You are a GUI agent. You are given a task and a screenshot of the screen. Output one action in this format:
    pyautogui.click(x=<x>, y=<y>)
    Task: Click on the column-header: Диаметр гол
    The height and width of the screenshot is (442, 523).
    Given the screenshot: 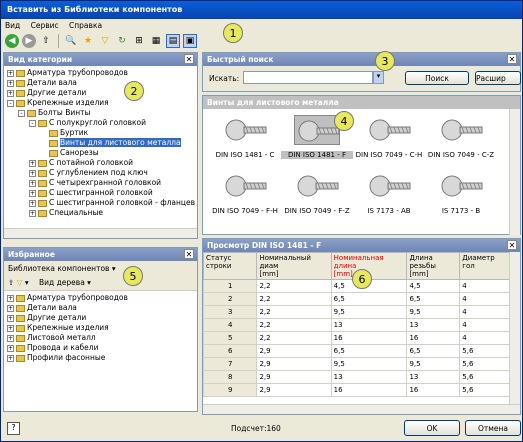 What is the action you would take?
    pyautogui.click(x=484, y=266)
    